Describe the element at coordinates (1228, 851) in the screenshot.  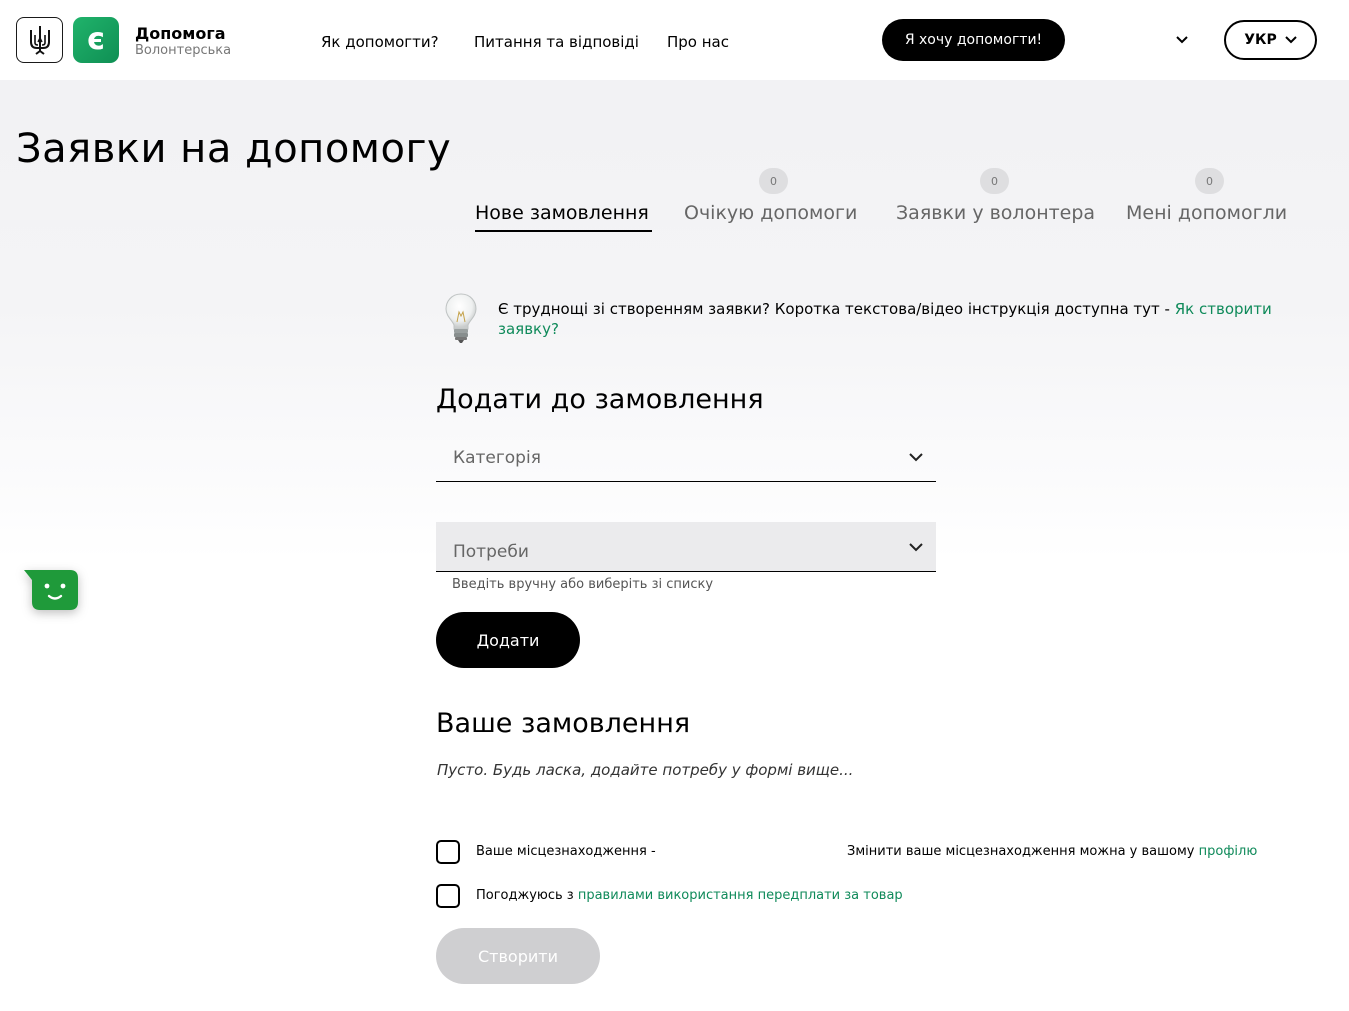
I see `profile-link: профілю` at that location.